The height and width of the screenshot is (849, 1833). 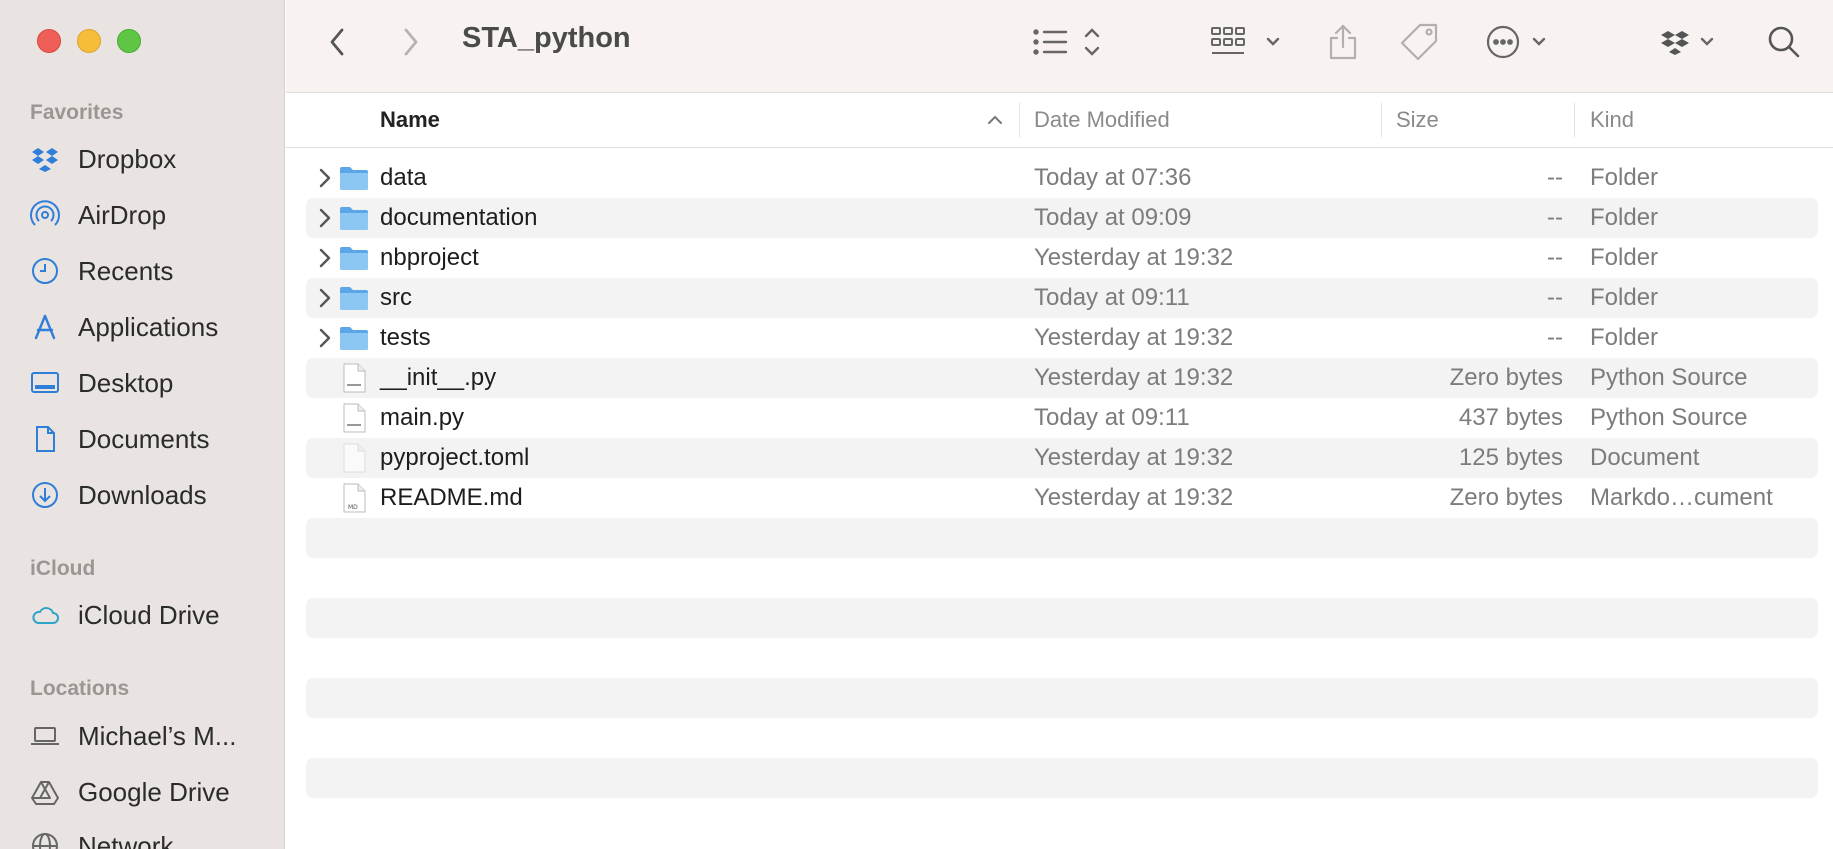 I want to click on sidebar-item-network: Network, so click(x=155, y=837).